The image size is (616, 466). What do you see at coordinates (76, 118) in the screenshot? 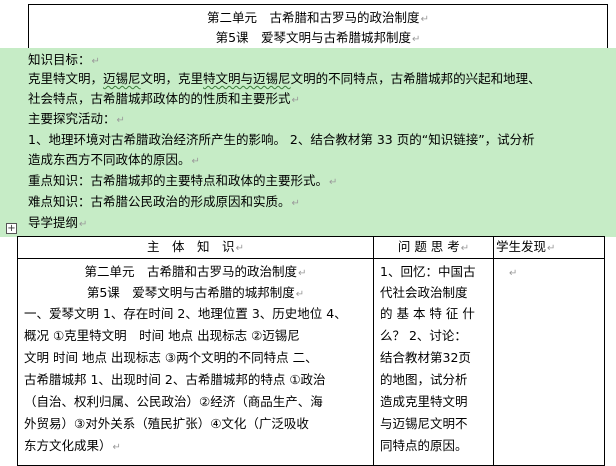
I see `inquiry-label: 主要探究活动：↵` at bounding box center [76, 118].